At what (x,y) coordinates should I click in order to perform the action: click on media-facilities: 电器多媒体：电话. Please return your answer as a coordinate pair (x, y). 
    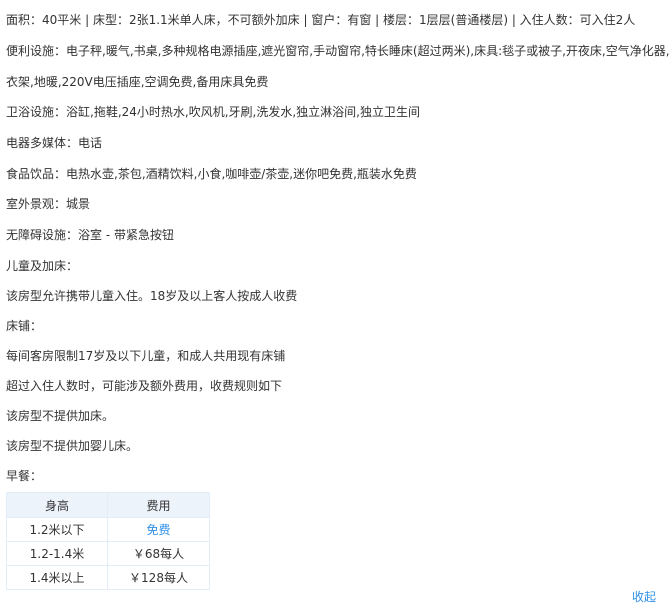
    Looking at the image, I should click on (54, 143).